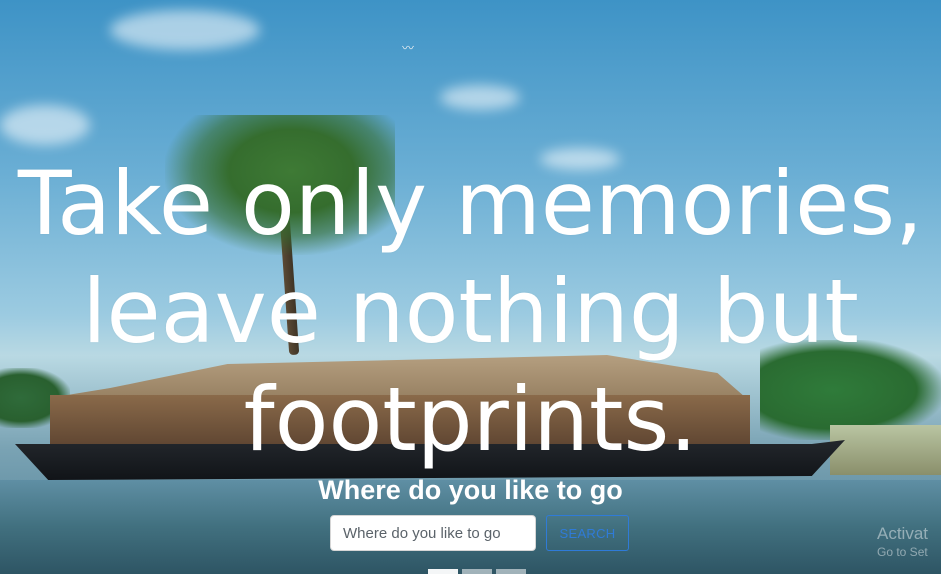  I want to click on carousel-indicators, so click(477, 571).